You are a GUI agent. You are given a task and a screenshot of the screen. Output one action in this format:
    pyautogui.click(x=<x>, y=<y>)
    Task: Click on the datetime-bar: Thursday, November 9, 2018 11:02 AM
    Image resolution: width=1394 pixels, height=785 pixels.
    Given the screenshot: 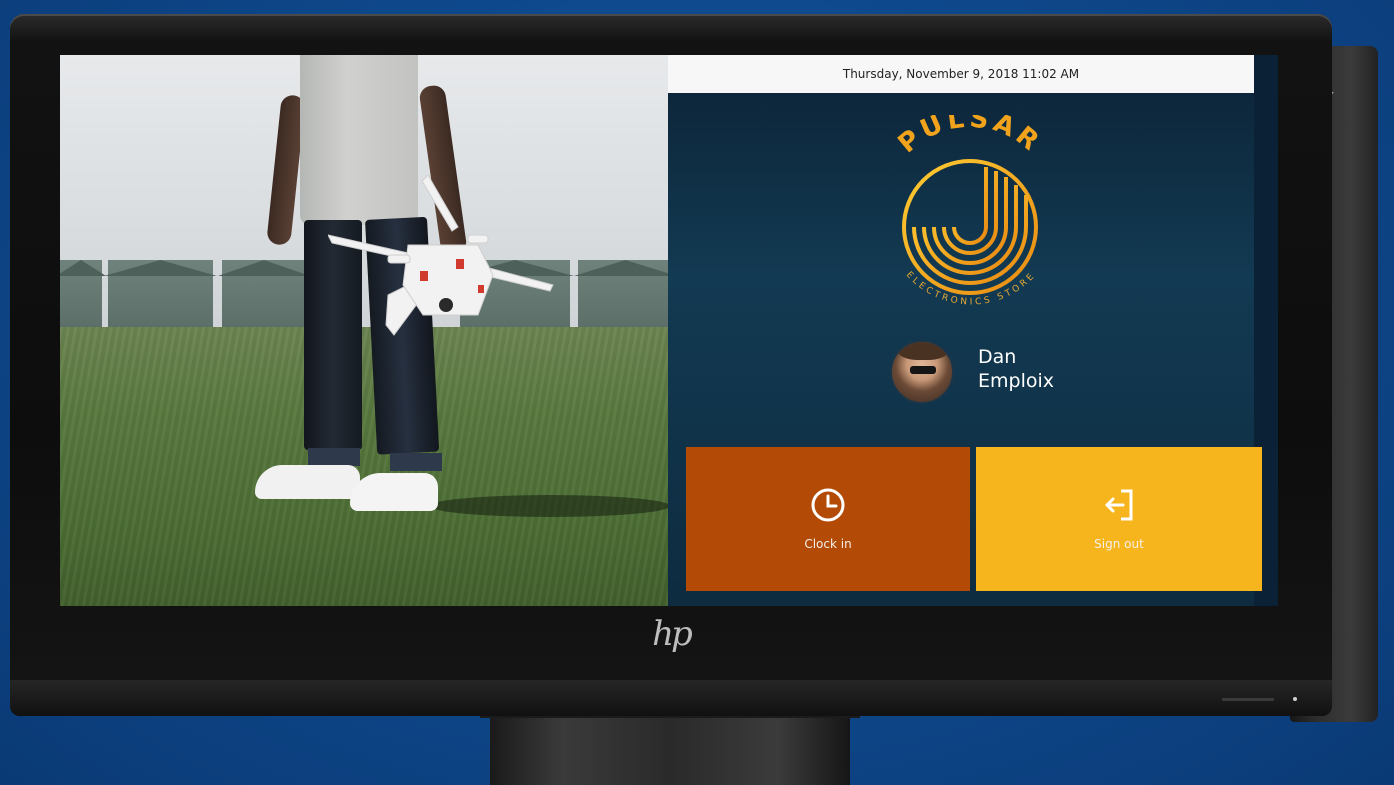 What is the action you would take?
    pyautogui.click(x=961, y=74)
    